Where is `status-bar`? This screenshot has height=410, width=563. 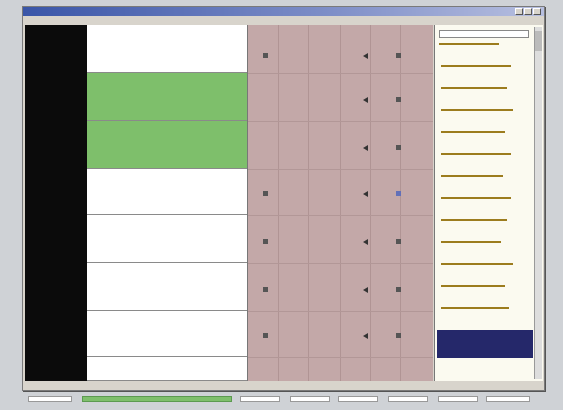 status-bar is located at coordinates (278, 400).